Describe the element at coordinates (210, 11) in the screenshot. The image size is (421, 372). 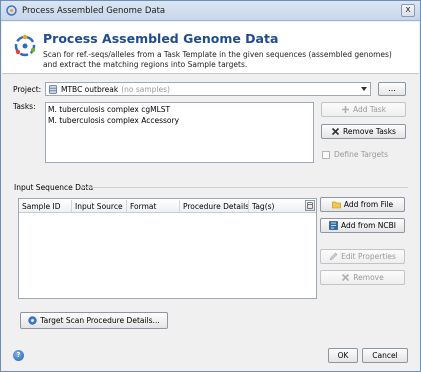
I see `title-bar: Process Assembled Genome Data x` at that location.